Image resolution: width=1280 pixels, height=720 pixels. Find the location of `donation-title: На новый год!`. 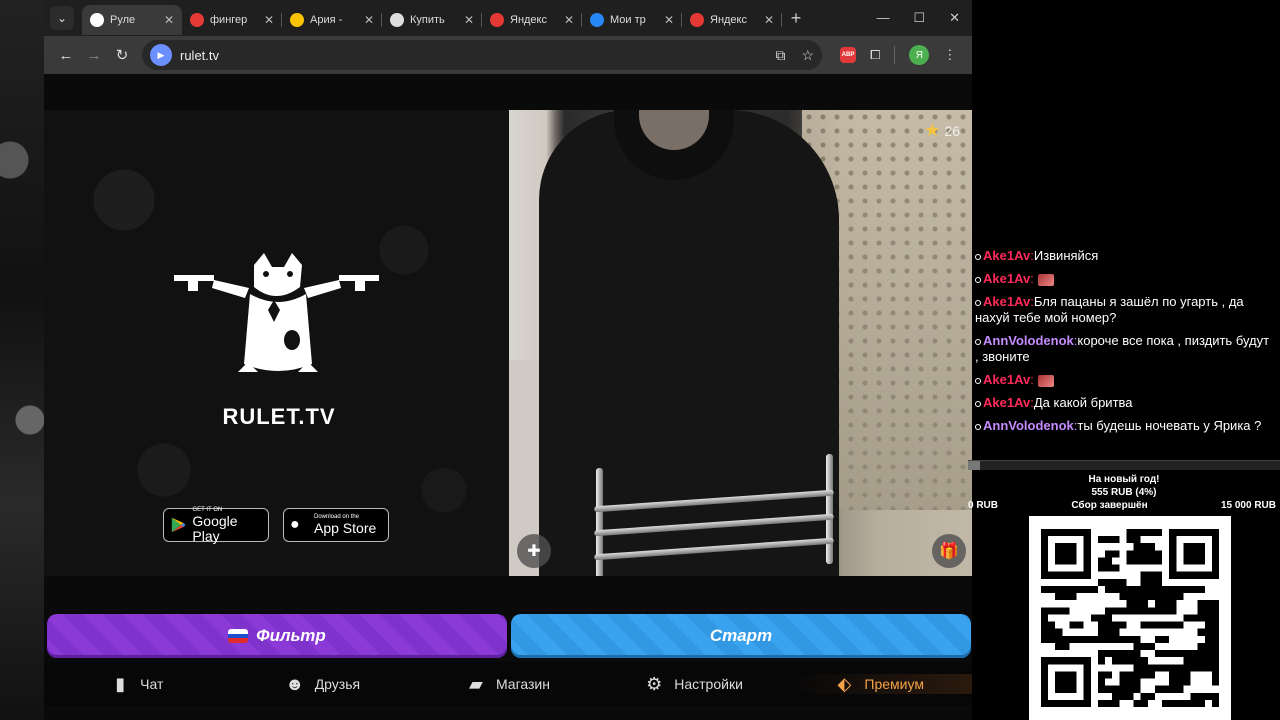

donation-title: На новый год! is located at coordinates (1124, 479).